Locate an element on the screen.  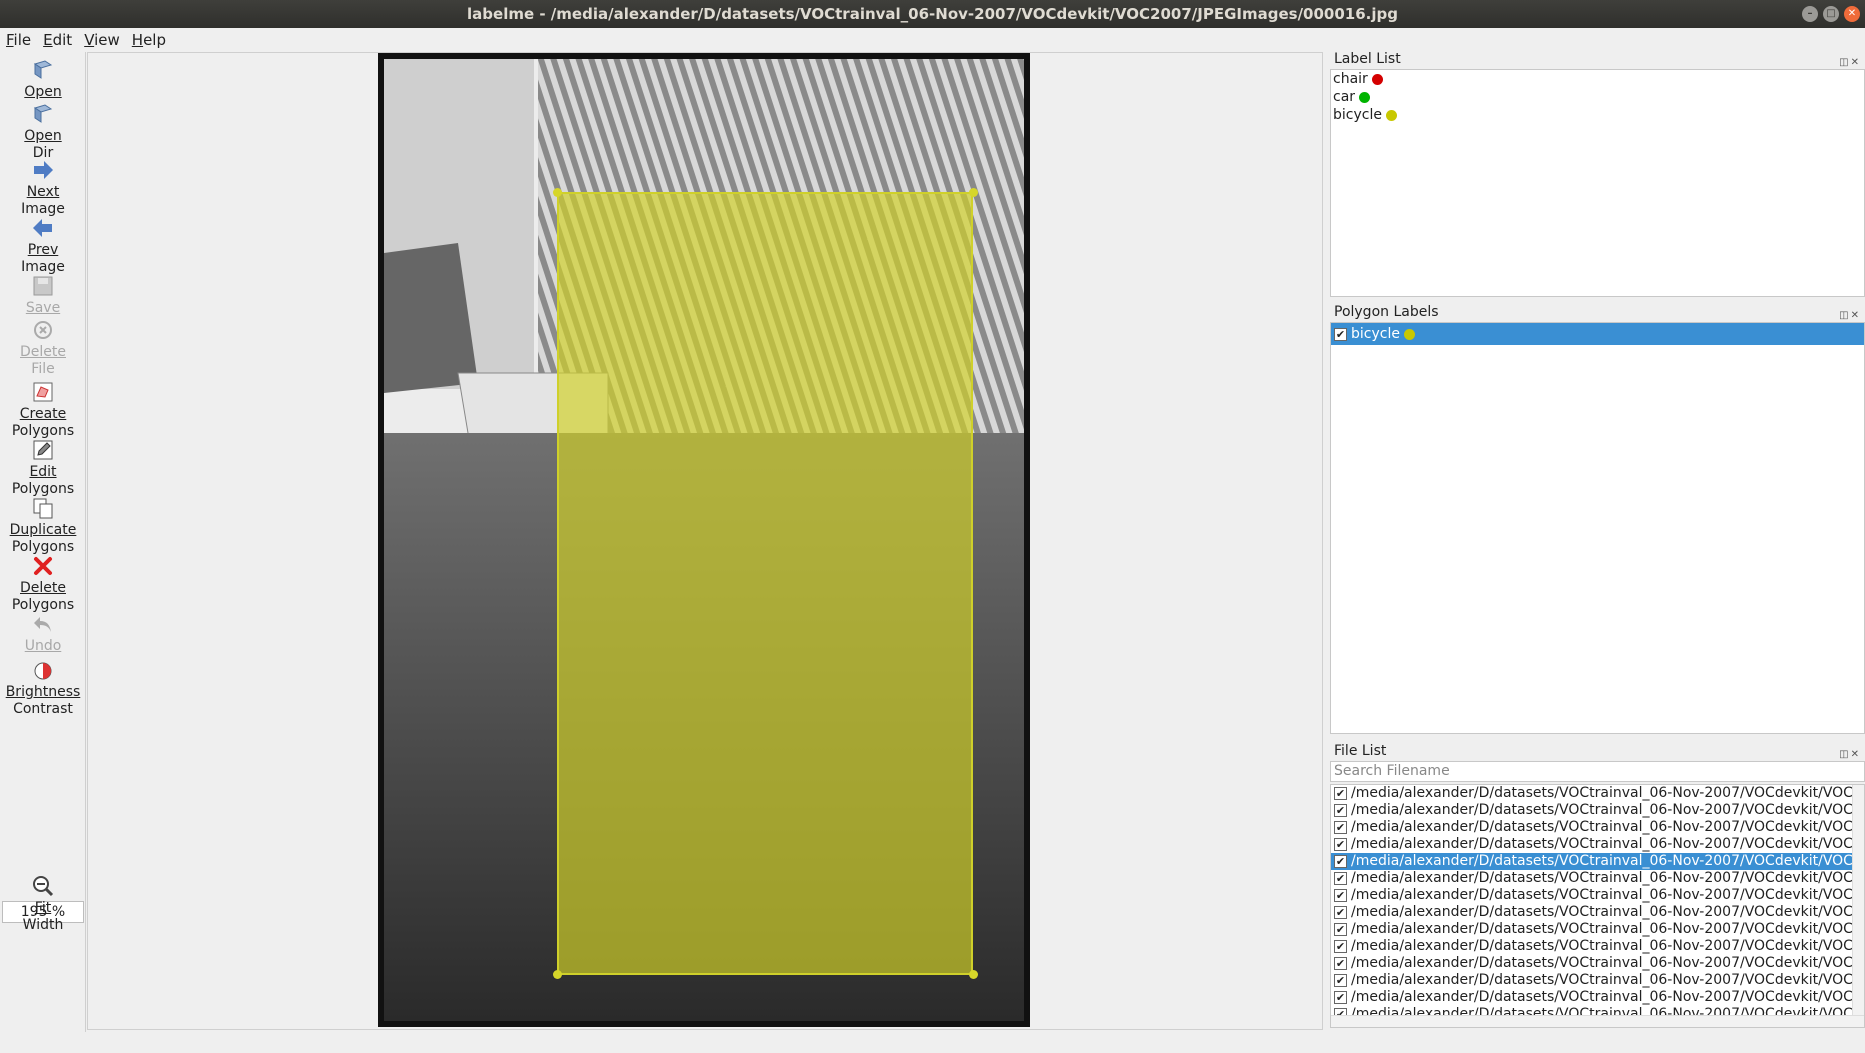
prev-image-button: Prev Image is located at coordinates (43, 246).